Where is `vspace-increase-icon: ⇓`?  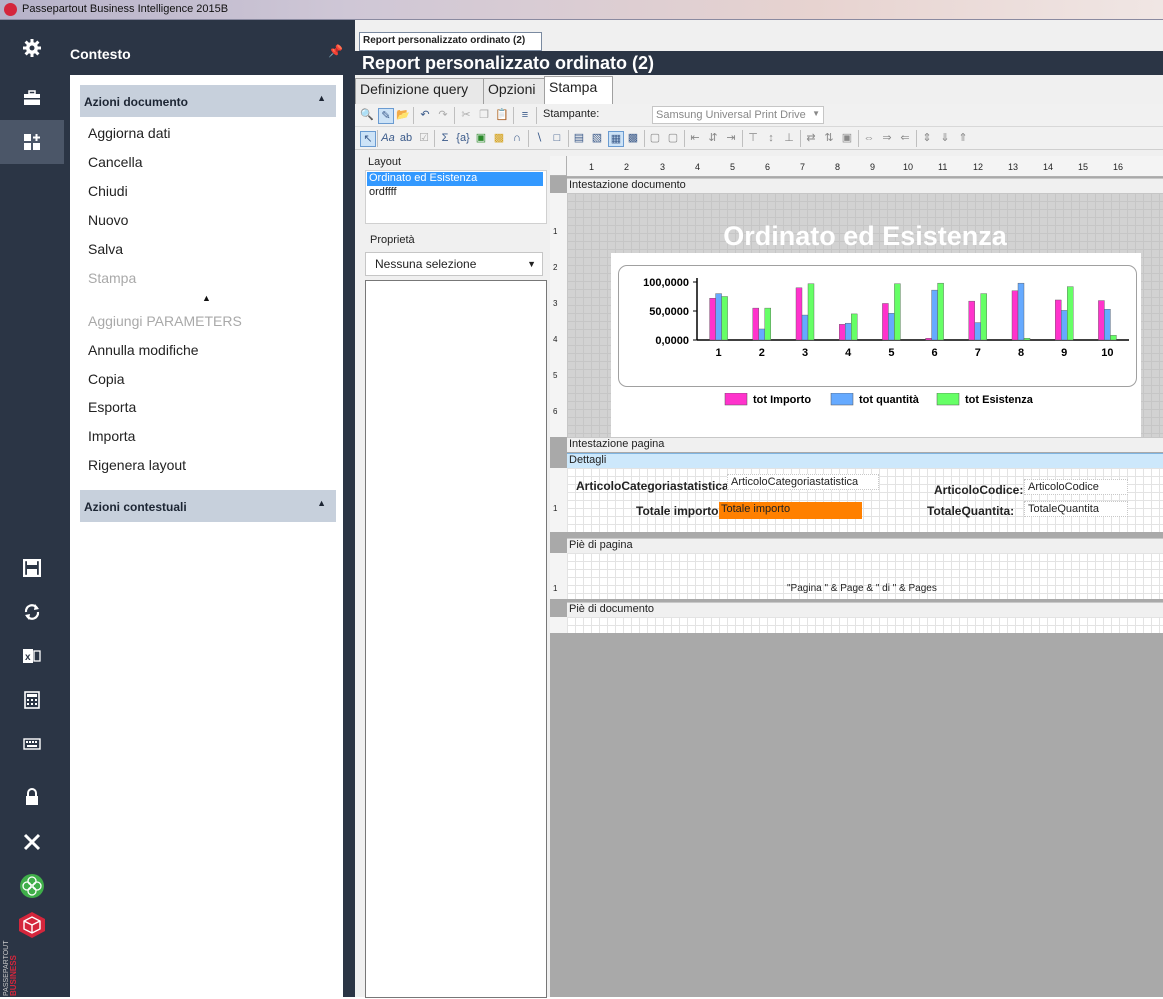
vspace-increase-icon: ⇓ is located at coordinates (945, 138).